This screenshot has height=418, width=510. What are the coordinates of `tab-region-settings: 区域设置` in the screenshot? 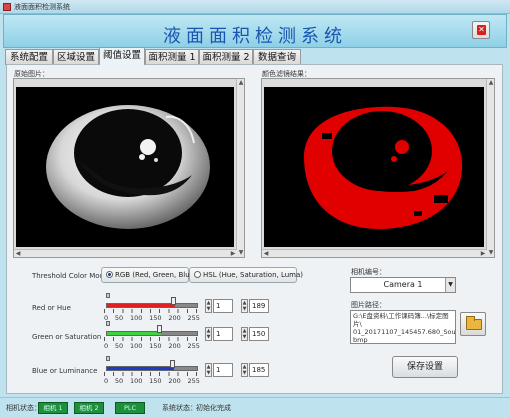 It's located at (76, 57).